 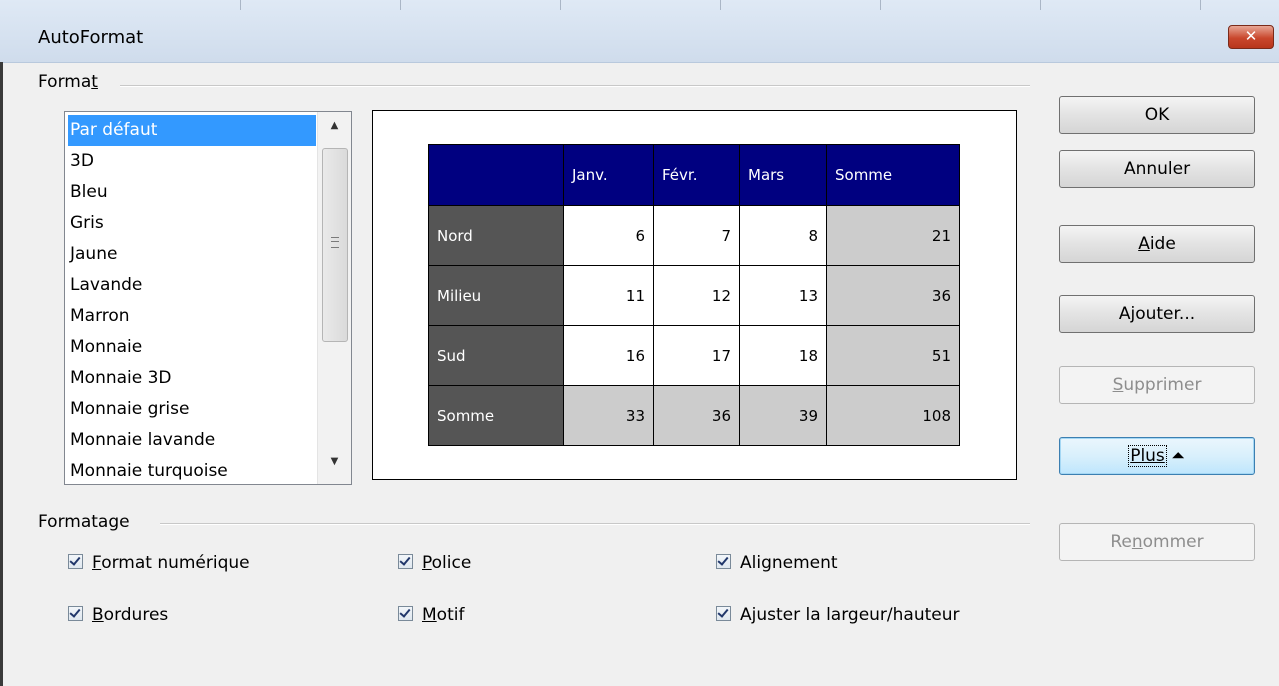 I want to click on list-item: Monnaie lavande, so click(x=192, y=440).